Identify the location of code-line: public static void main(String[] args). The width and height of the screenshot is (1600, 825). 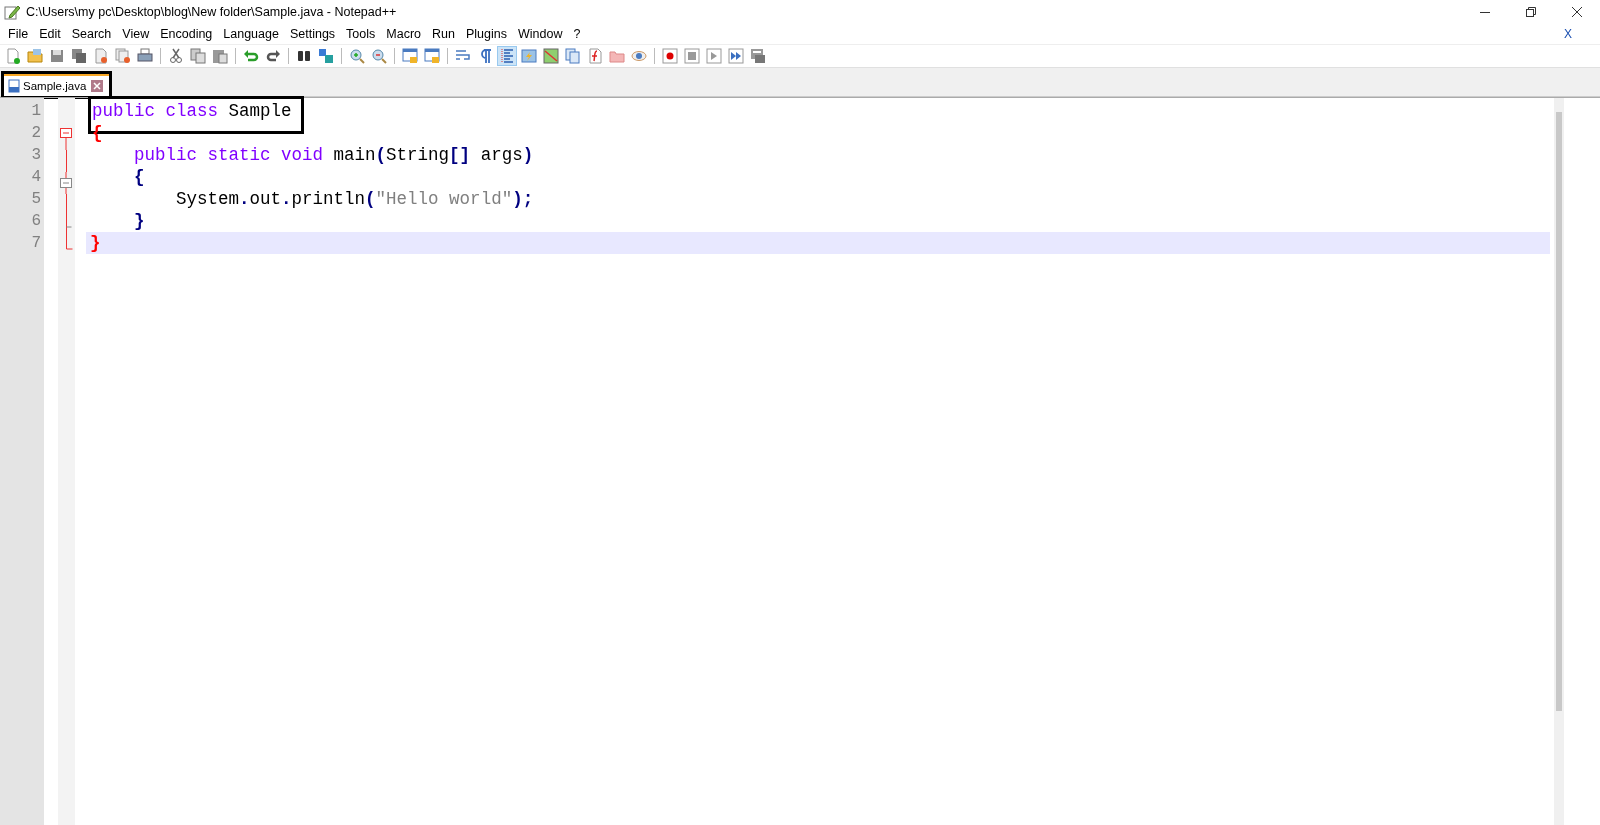
(333, 155).